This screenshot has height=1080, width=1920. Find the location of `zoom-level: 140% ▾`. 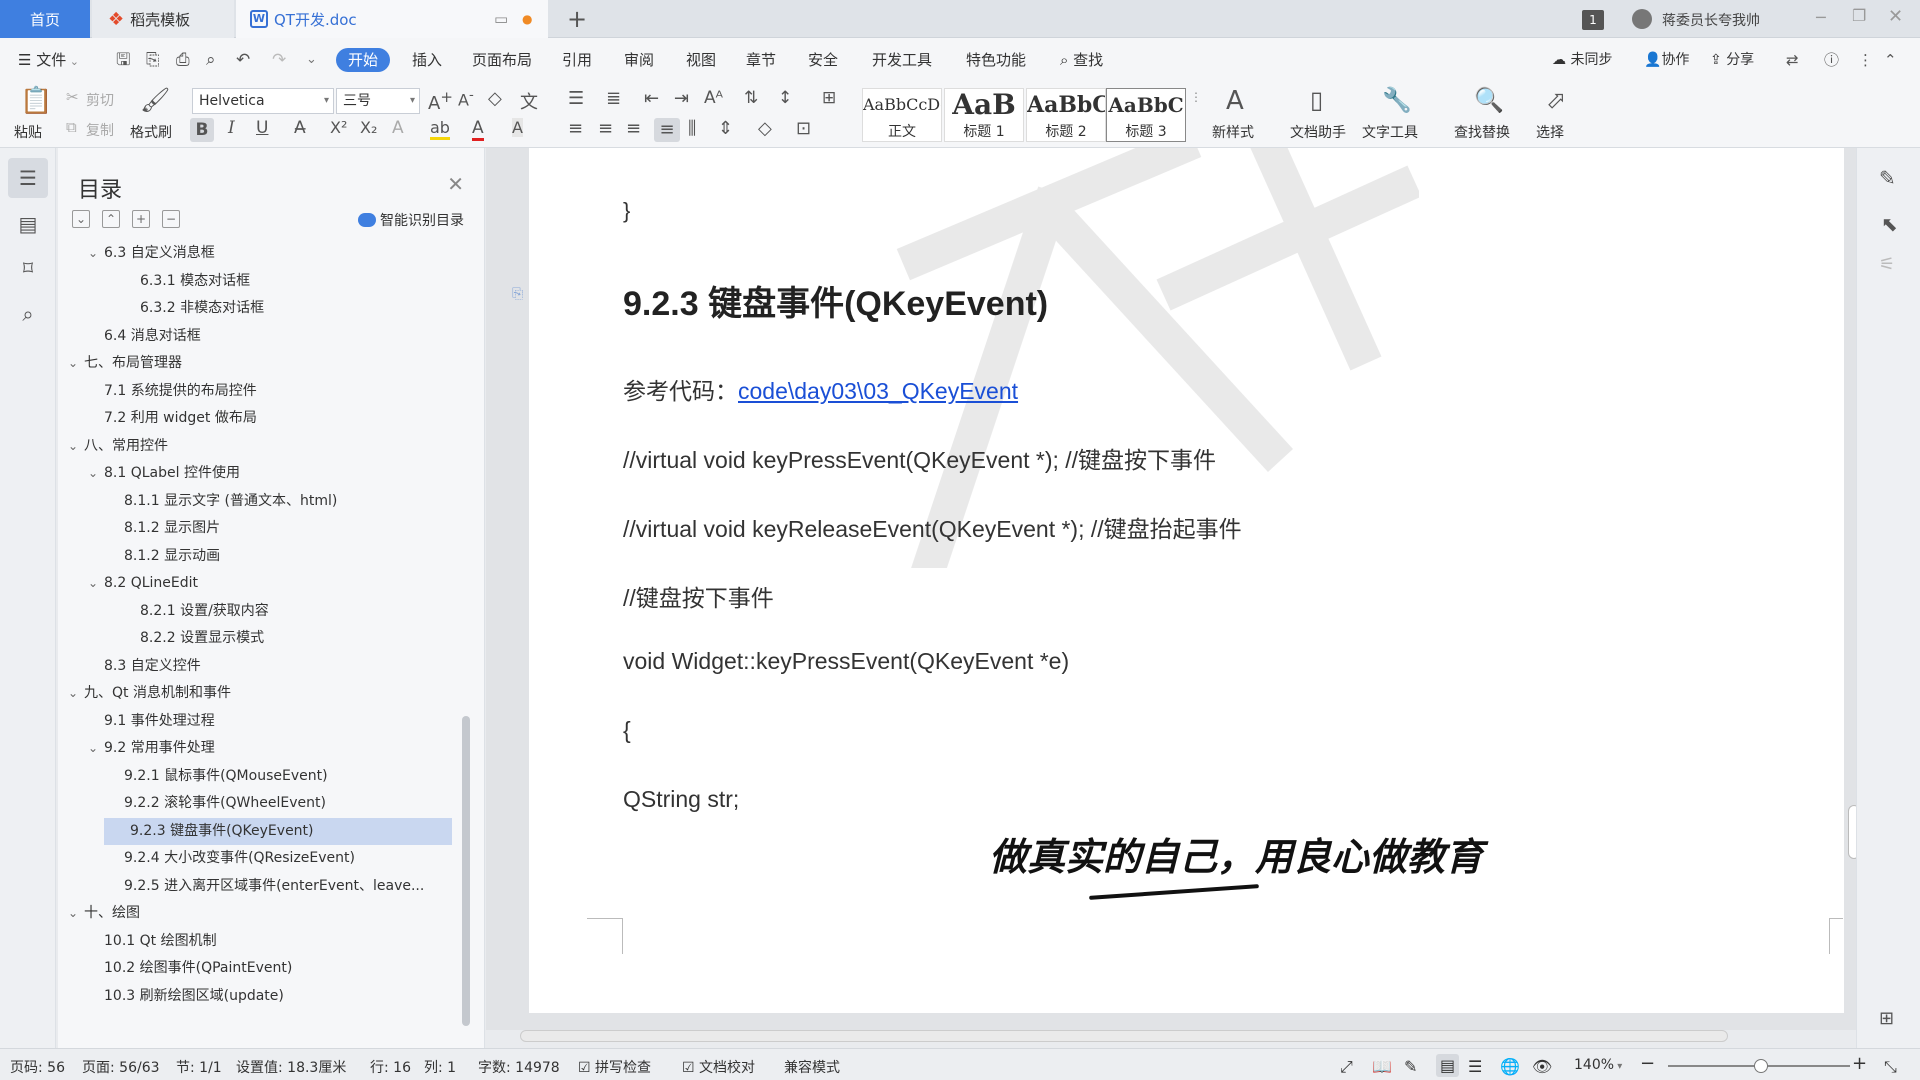

zoom-level: 140% ▾ is located at coordinates (1598, 1065).